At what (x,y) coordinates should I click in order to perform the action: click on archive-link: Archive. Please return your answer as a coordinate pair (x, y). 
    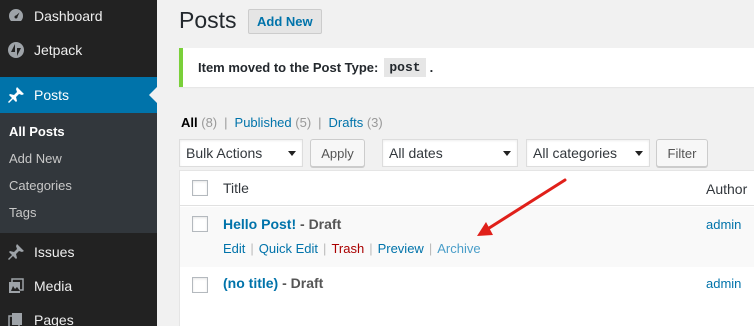
    Looking at the image, I should click on (458, 248).